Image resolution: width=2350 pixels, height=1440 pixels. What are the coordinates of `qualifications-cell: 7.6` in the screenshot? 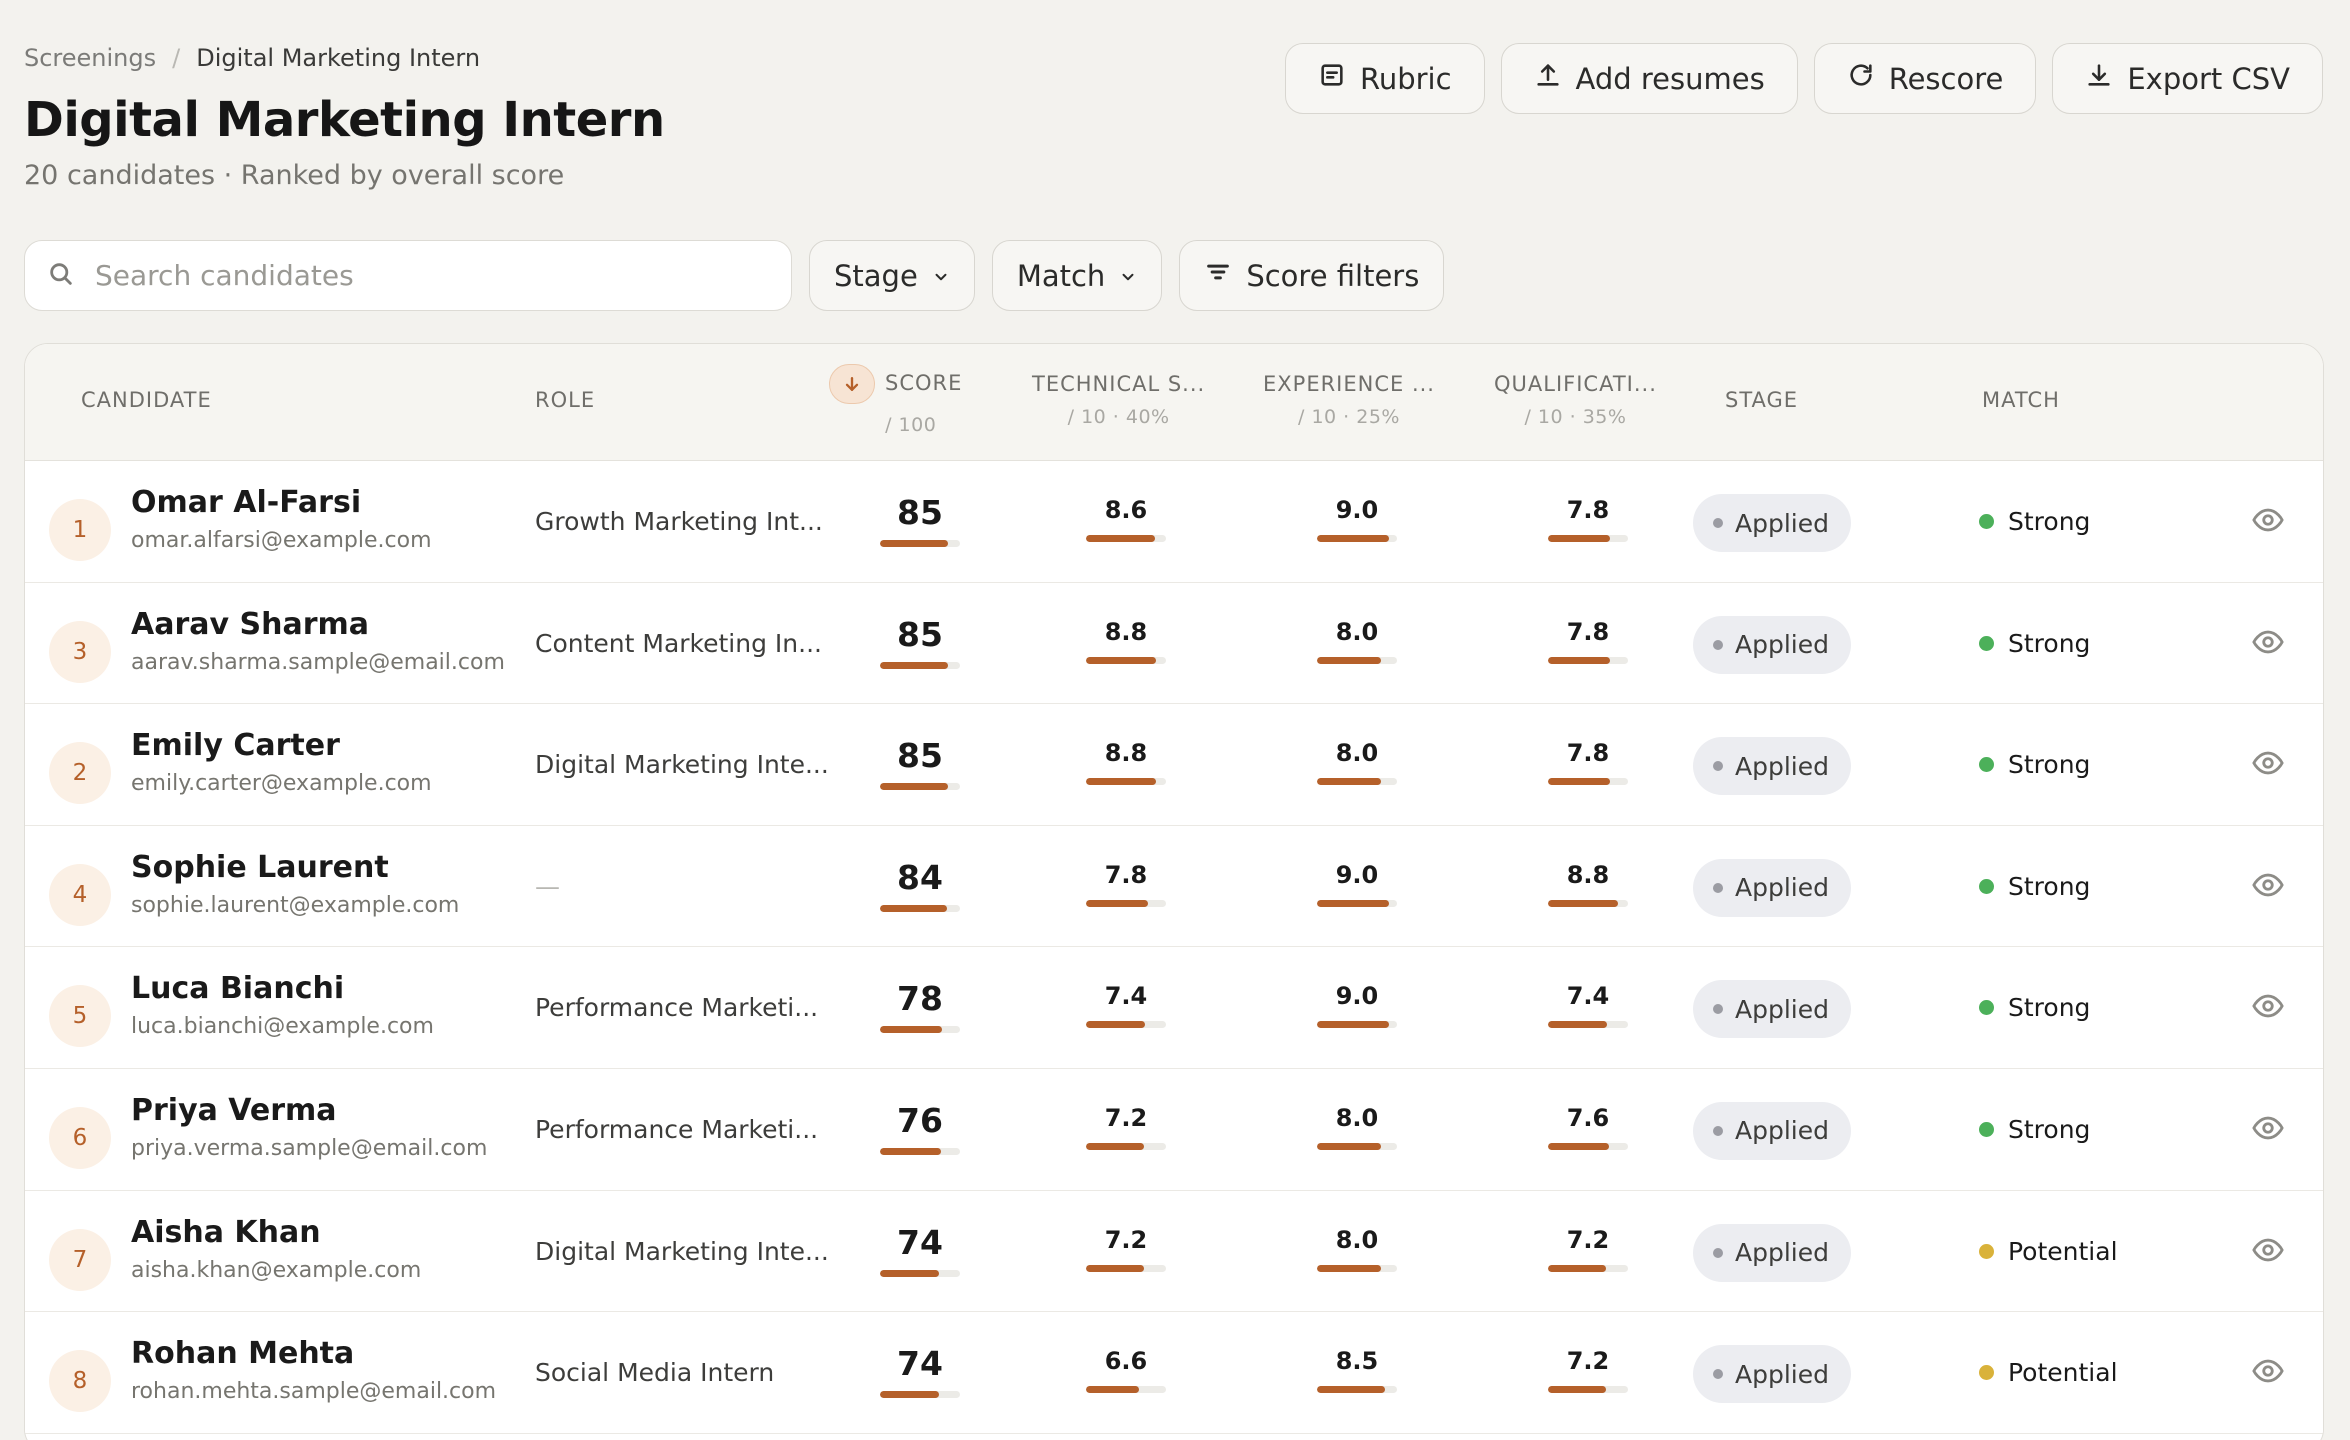 It's located at (1588, 1126).